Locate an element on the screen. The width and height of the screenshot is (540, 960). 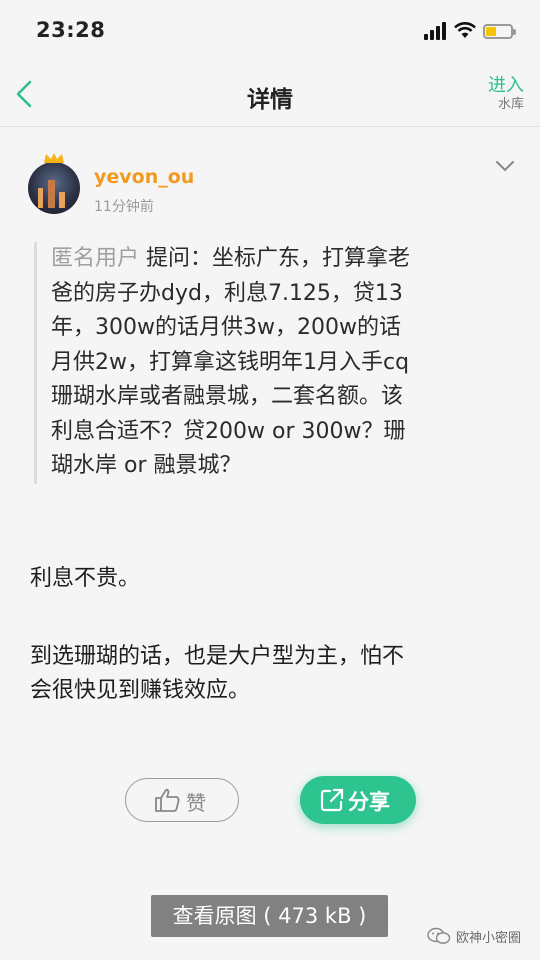
share-icon is located at coordinates (332, 800).